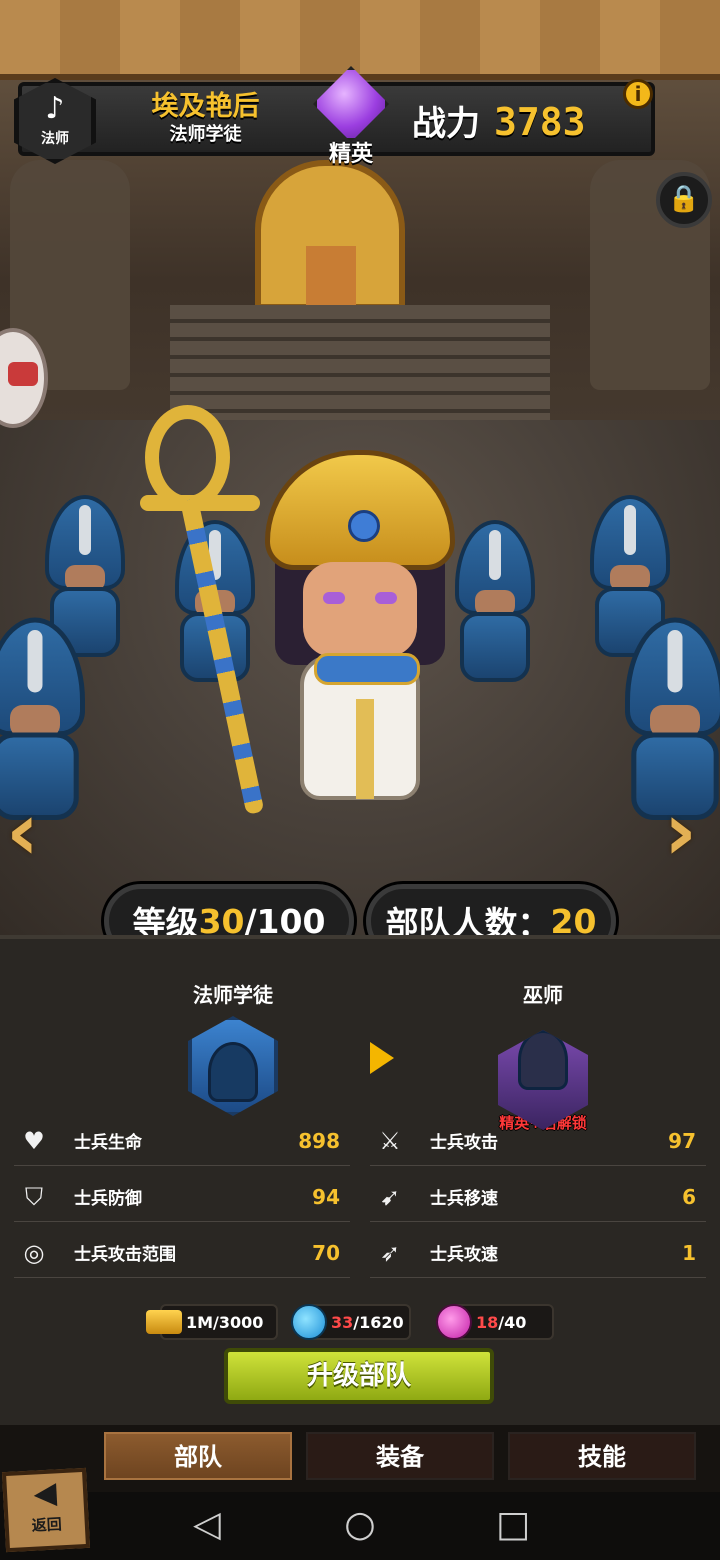 Image resolution: width=720 pixels, height=1560 pixels. Describe the element at coordinates (689, 1196) in the screenshot. I see `stat-value: 6` at that location.